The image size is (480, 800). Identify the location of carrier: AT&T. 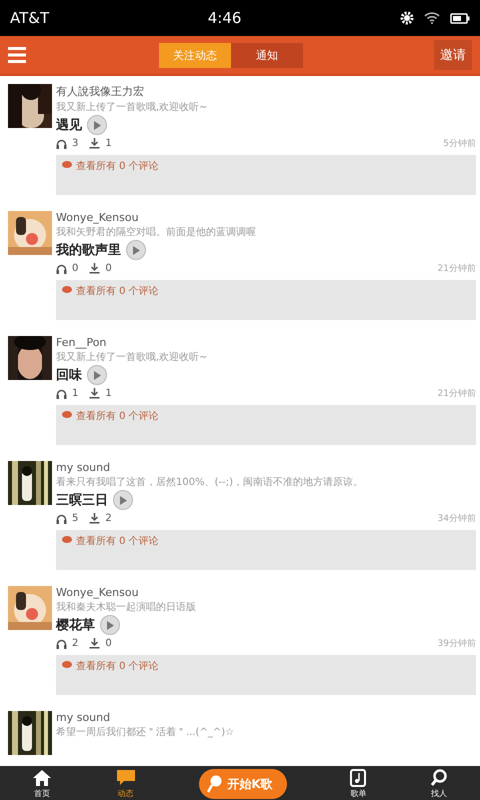
(30, 18).